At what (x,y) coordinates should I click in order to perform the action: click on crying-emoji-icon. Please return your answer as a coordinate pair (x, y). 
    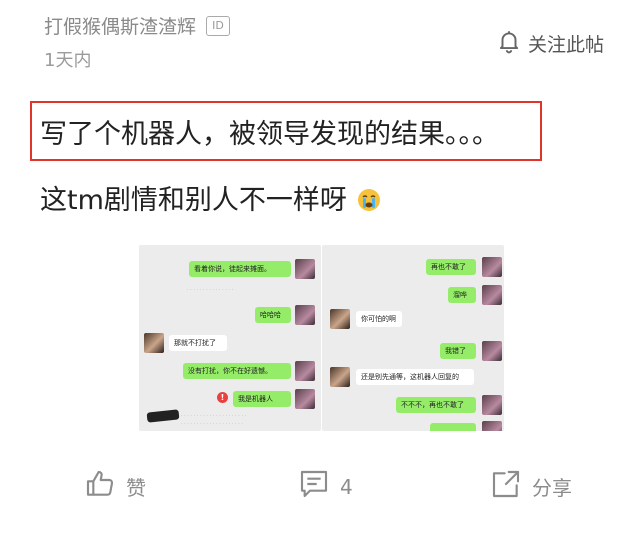
    Looking at the image, I should click on (369, 200).